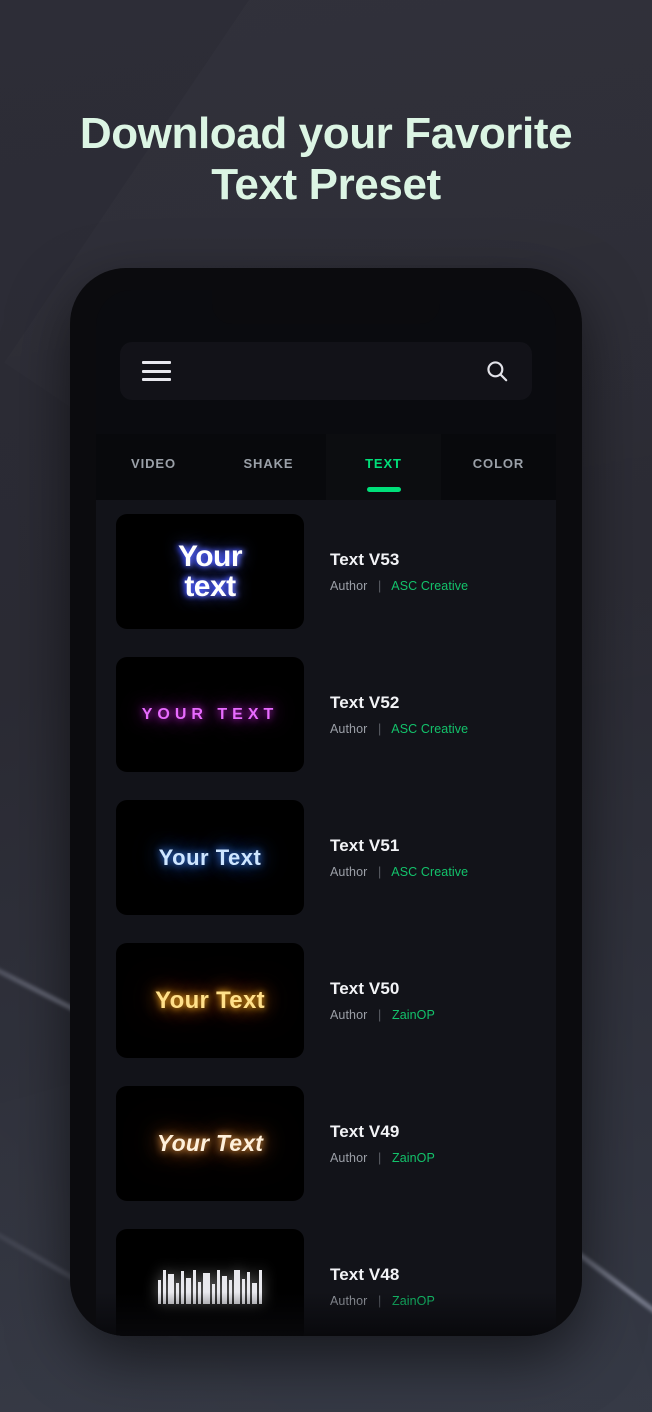  What do you see at coordinates (365, 702) in the screenshot?
I see `preset-title: Text V52` at bounding box center [365, 702].